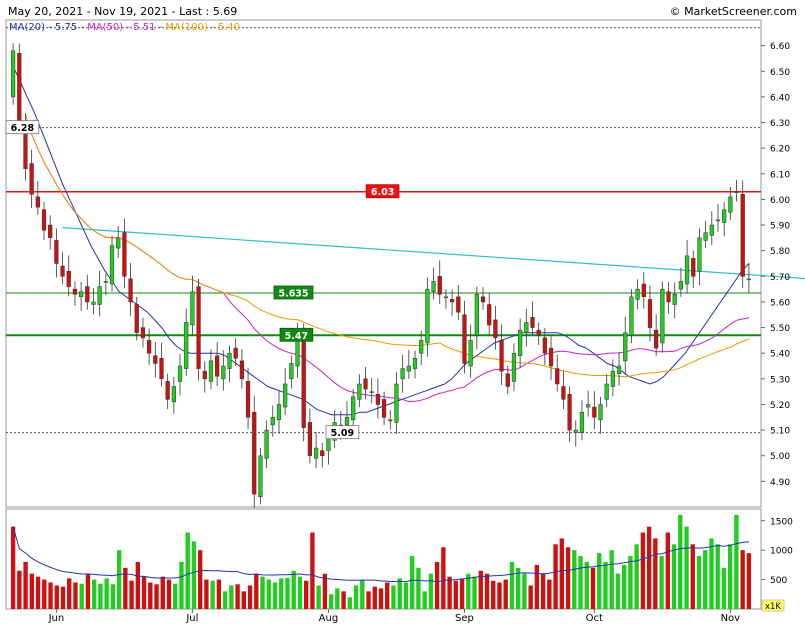  What do you see at coordinates (780, 252) in the screenshot?
I see `y-tick-label: 5.80` at bounding box center [780, 252].